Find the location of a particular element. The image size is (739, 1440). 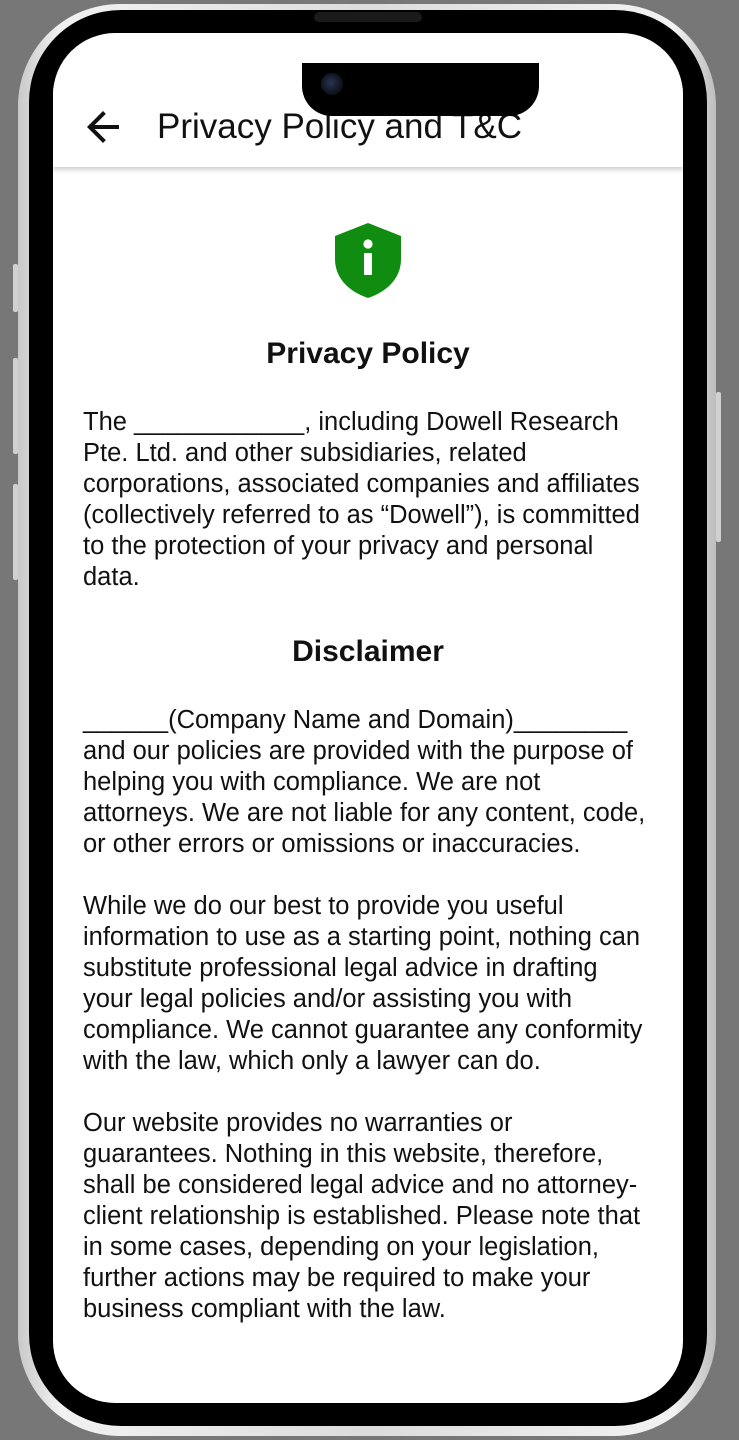

speaker-grille is located at coordinates (368, 17).